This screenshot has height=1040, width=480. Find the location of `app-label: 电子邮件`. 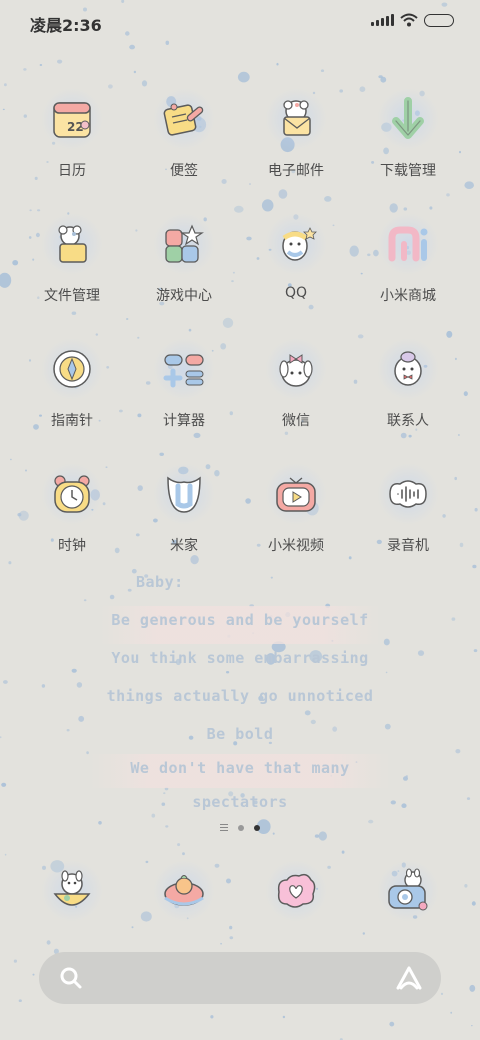

app-label: 电子邮件 is located at coordinates (296, 171).